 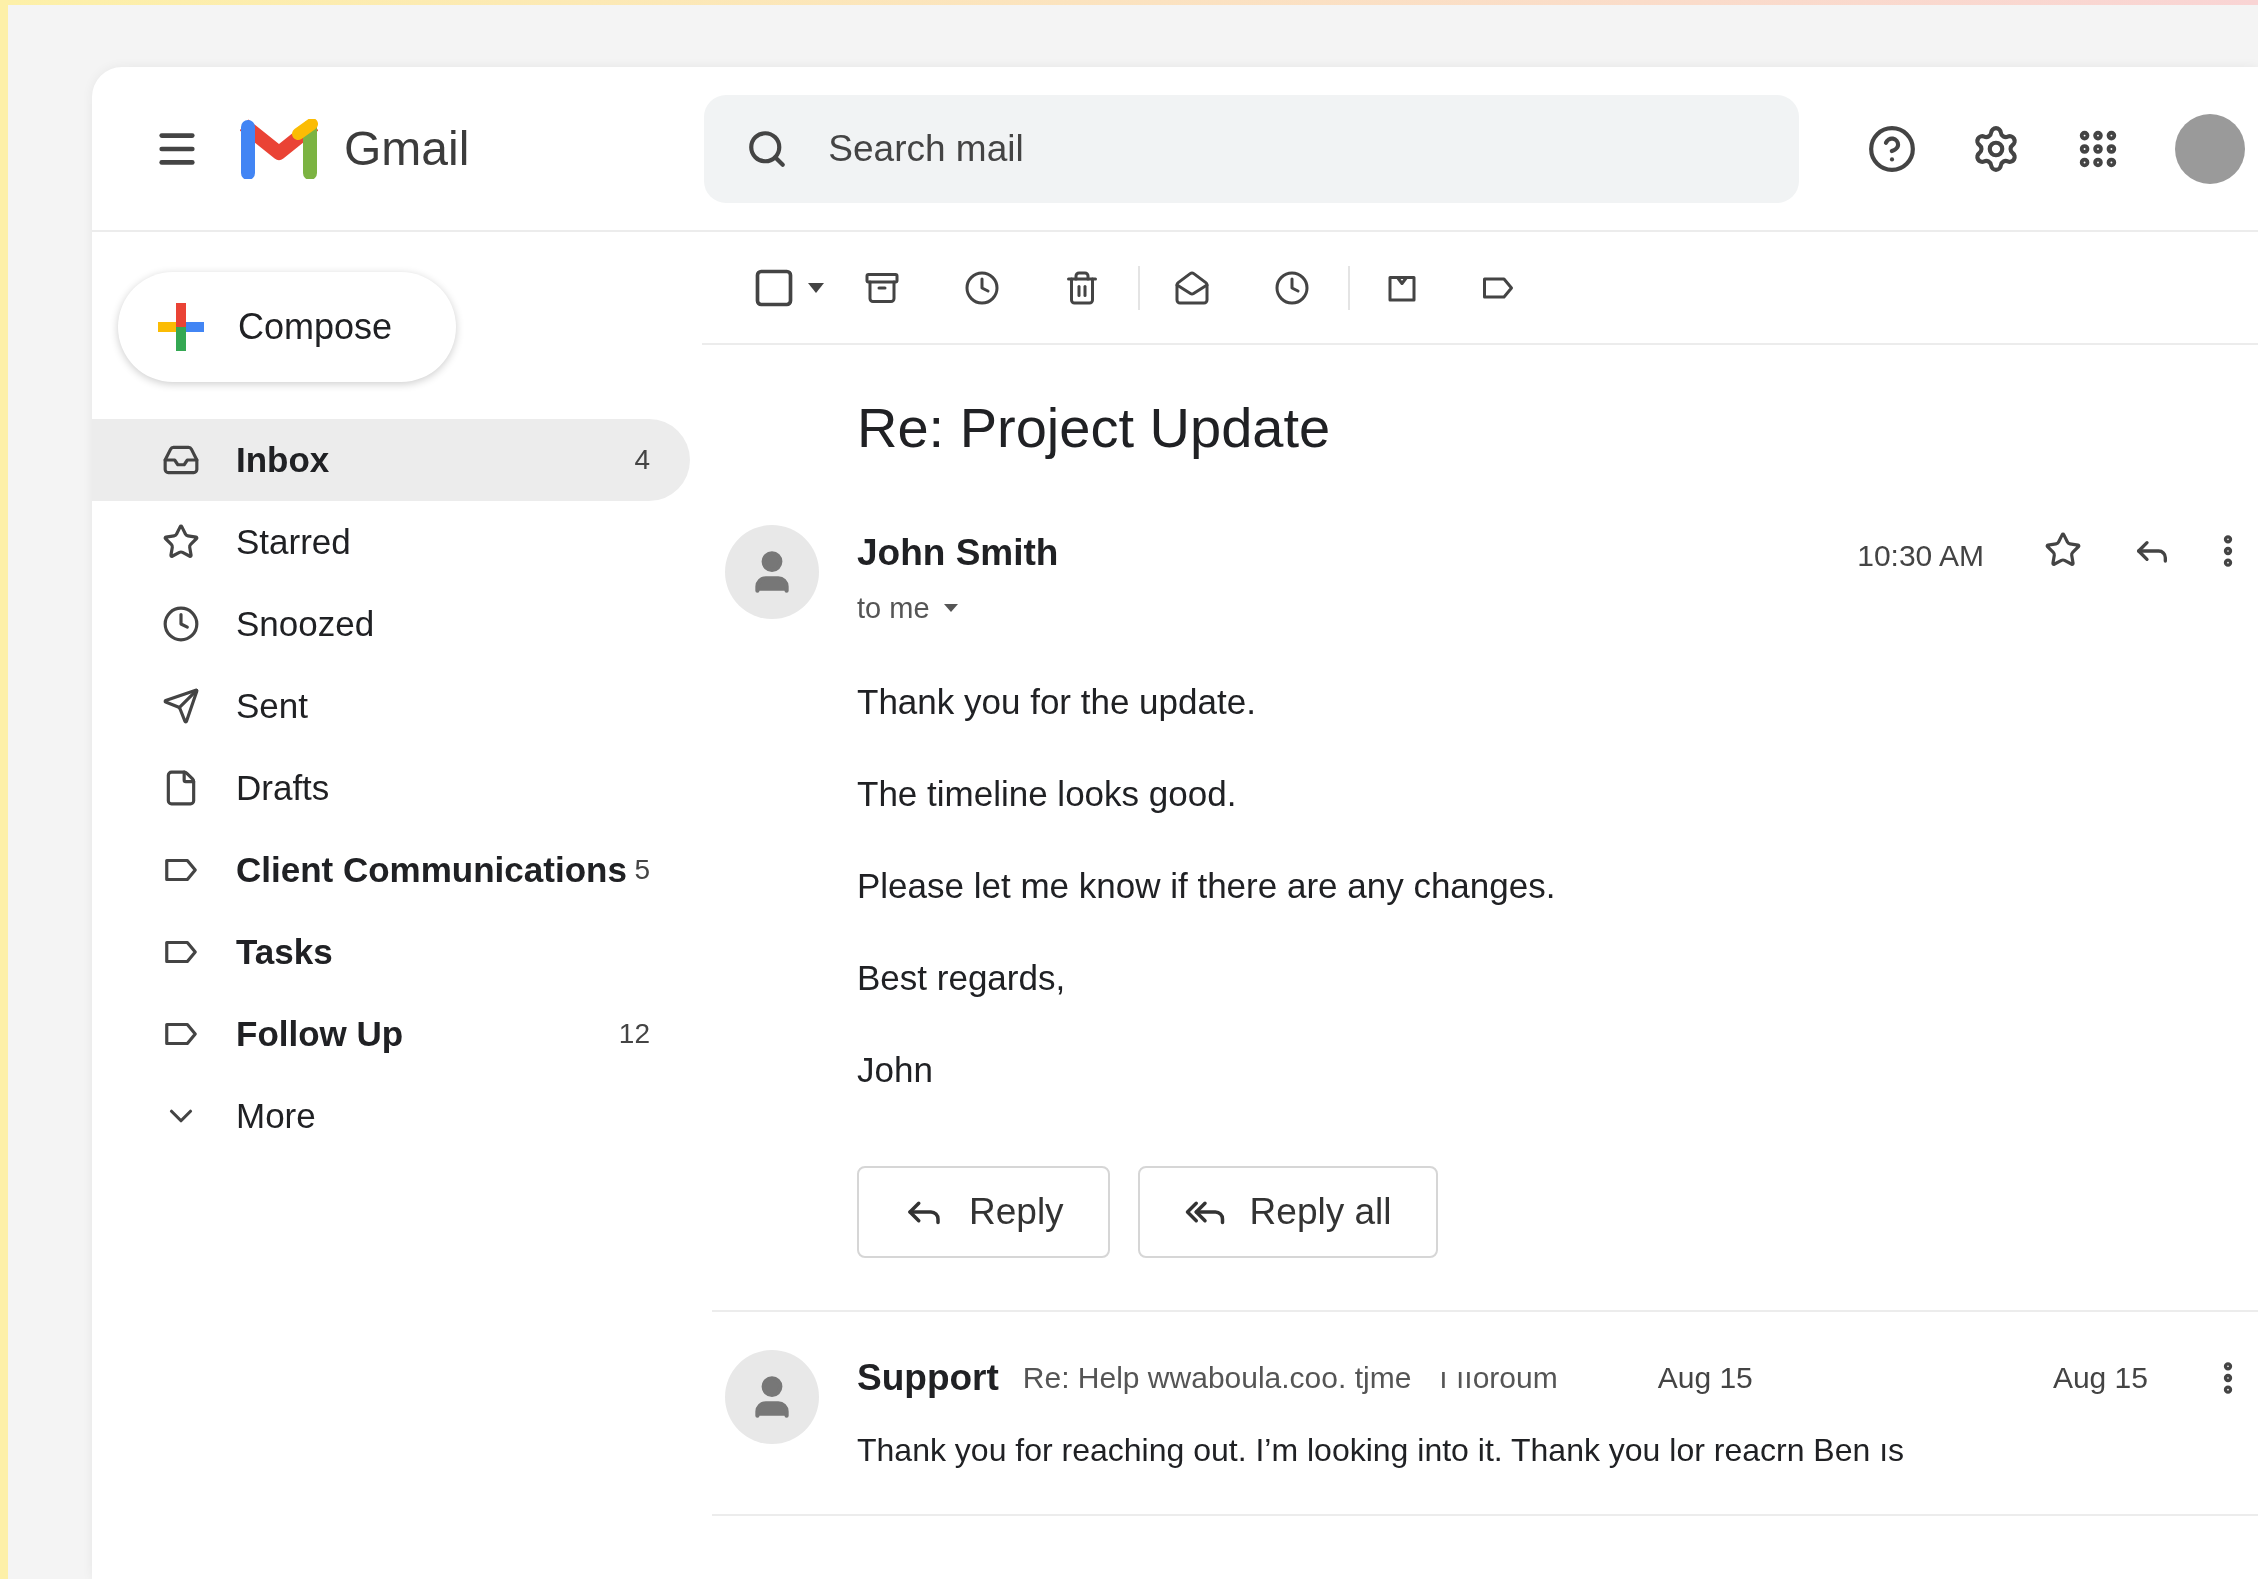 I want to click on count: 4, so click(x=642, y=460).